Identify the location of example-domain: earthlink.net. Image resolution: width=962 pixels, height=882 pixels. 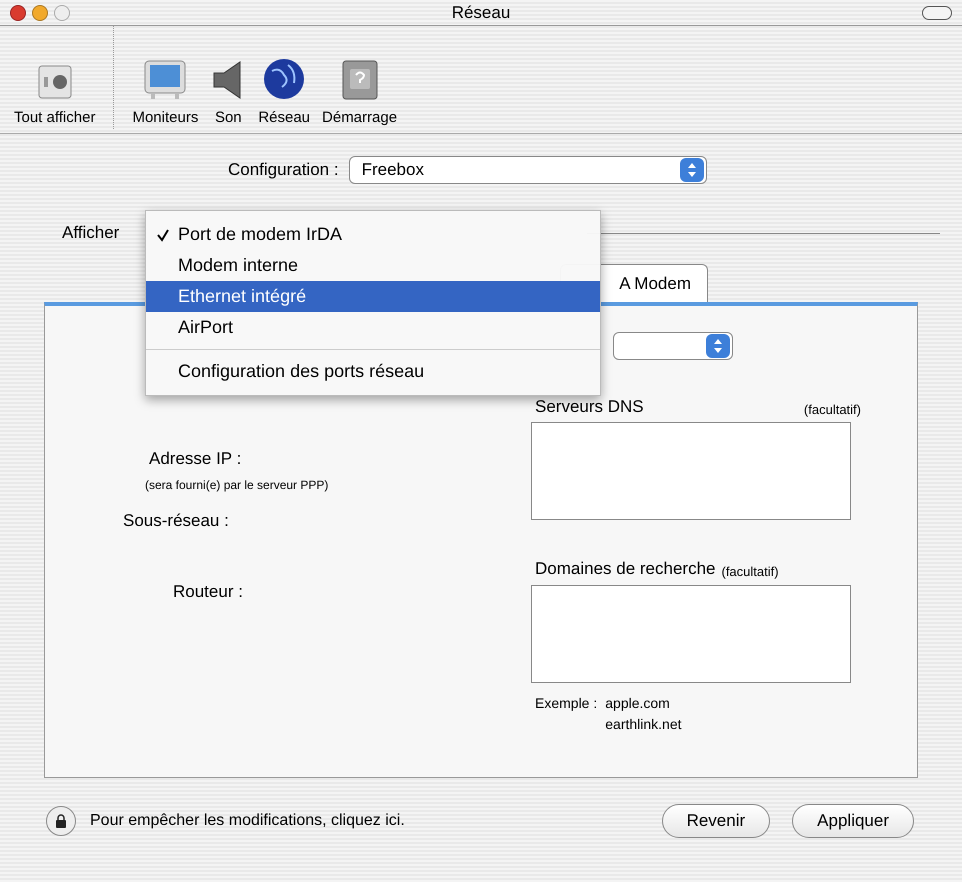
(643, 724).